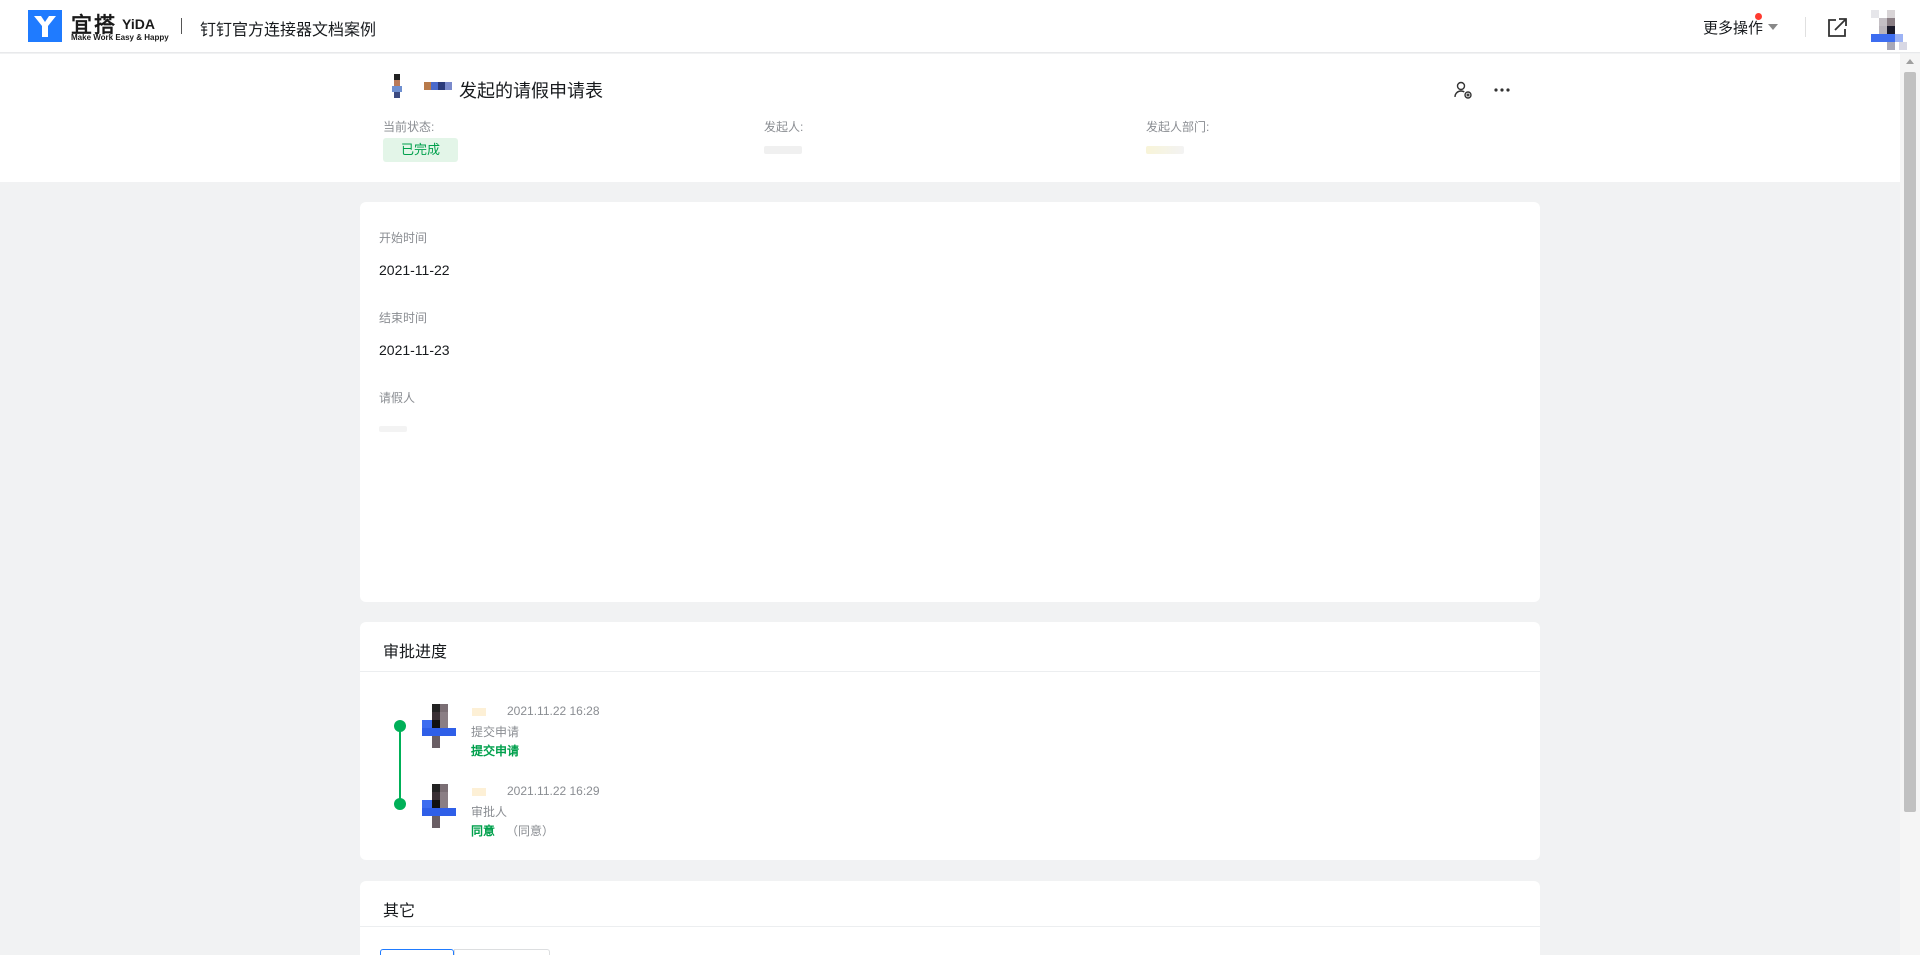  Describe the element at coordinates (417, 952) in the screenshot. I see `tab-active` at that location.